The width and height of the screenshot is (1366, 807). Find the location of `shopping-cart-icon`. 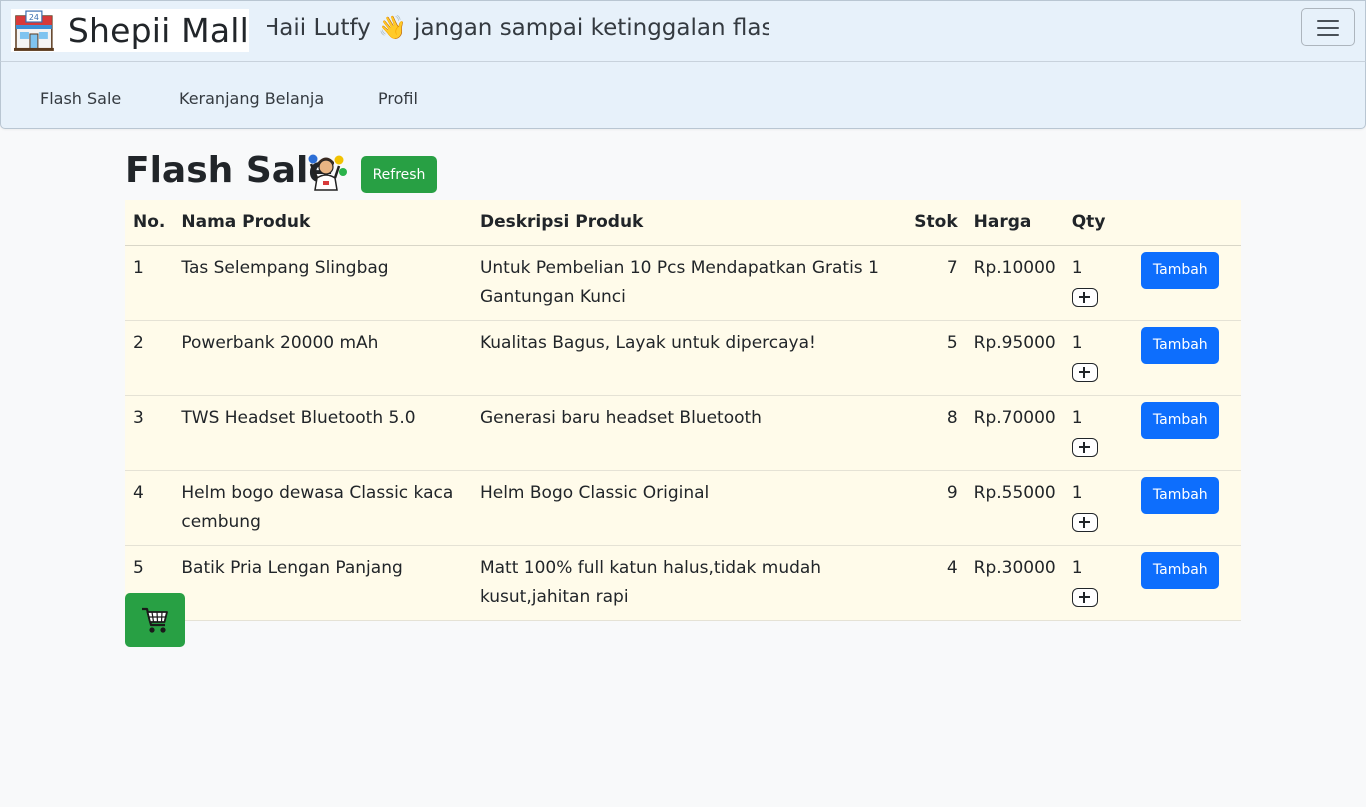

shopping-cart-icon is located at coordinates (155, 620).